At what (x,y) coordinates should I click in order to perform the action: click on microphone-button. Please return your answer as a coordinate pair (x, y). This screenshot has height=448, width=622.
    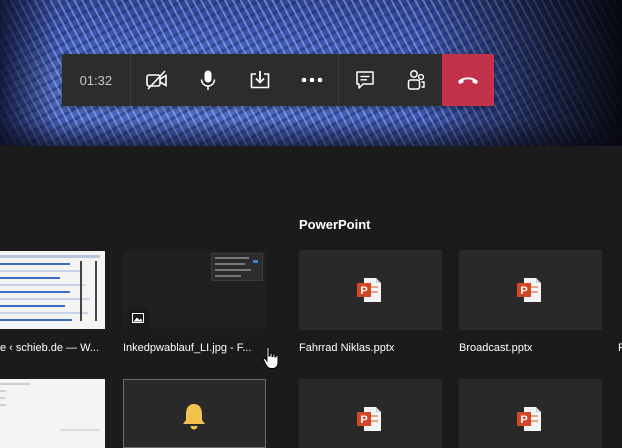
    Looking at the image, I should click on (208, 80).